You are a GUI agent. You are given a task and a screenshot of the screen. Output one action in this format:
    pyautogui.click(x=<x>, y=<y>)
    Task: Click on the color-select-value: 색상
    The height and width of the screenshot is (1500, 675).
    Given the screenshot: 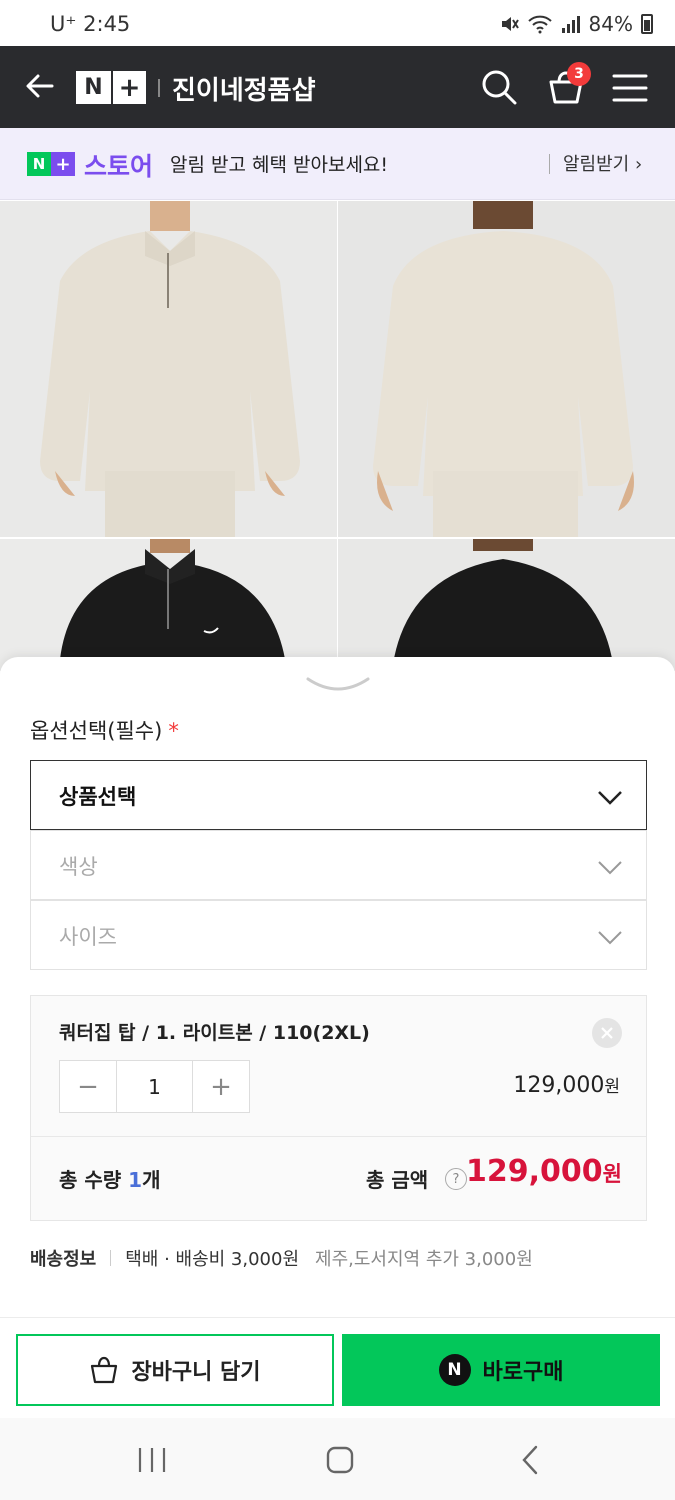 What is the action you would take?
    pyautogui.click(x=78, y=867)
    